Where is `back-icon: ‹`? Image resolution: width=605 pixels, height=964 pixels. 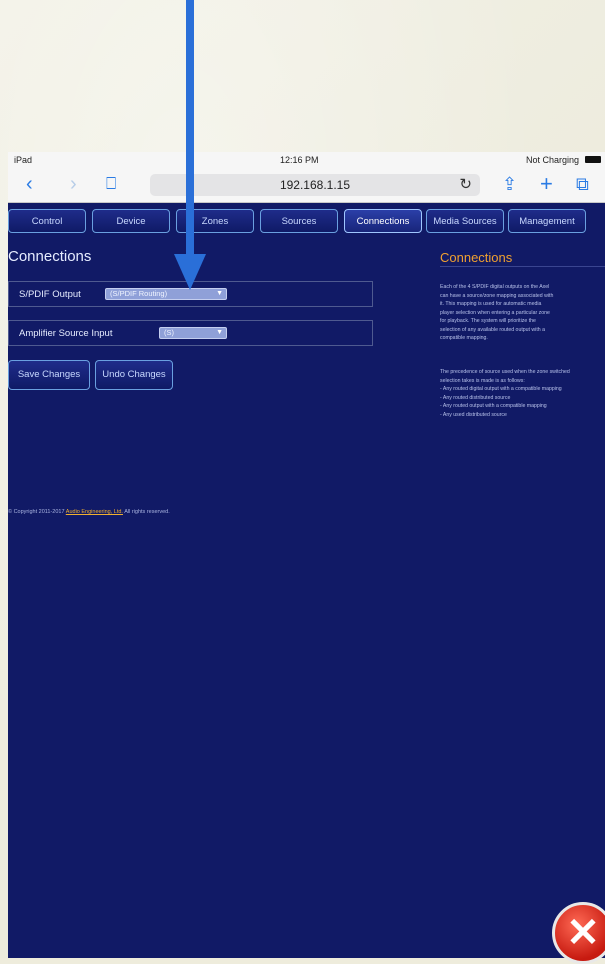 back-icon: ‹ is located at coordinates (29, 184).